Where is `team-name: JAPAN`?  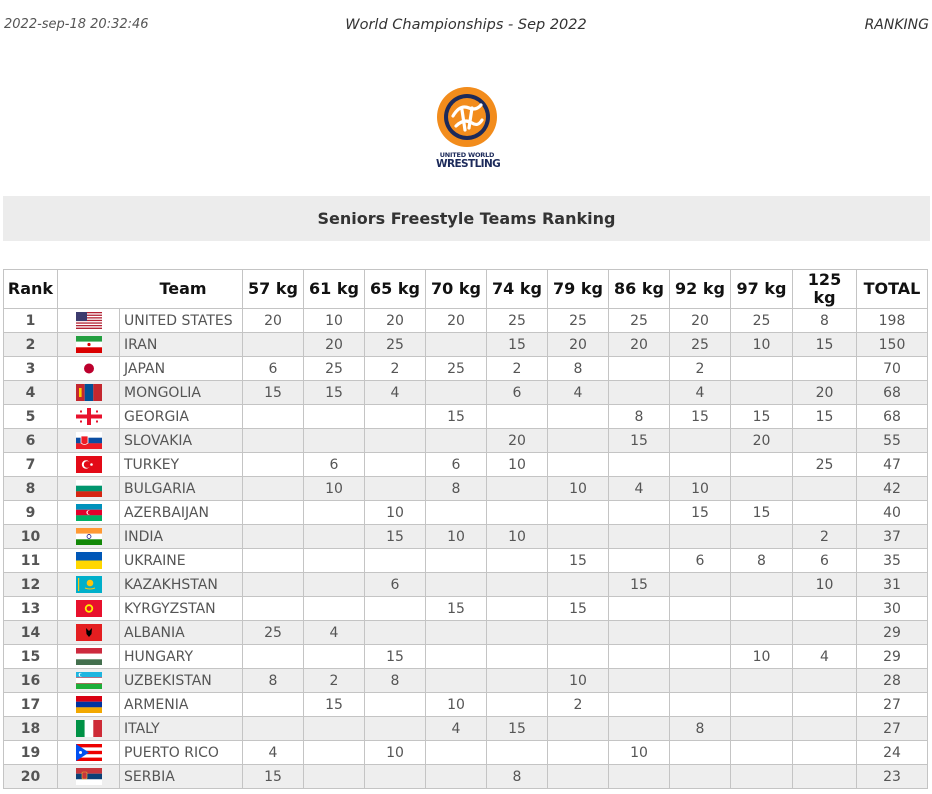
team-name: JAPAN is located at coordinates (181, 368).